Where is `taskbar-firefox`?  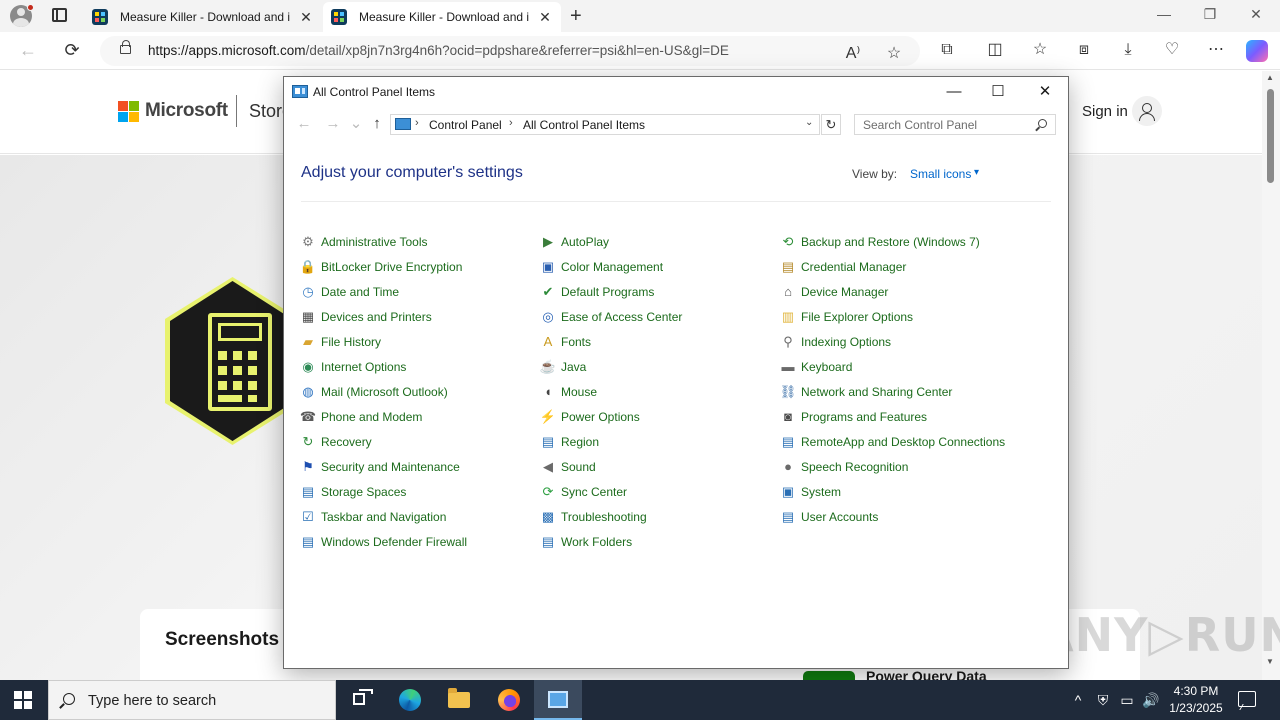
taskbar-firefox is located at coordinates (509, 700).